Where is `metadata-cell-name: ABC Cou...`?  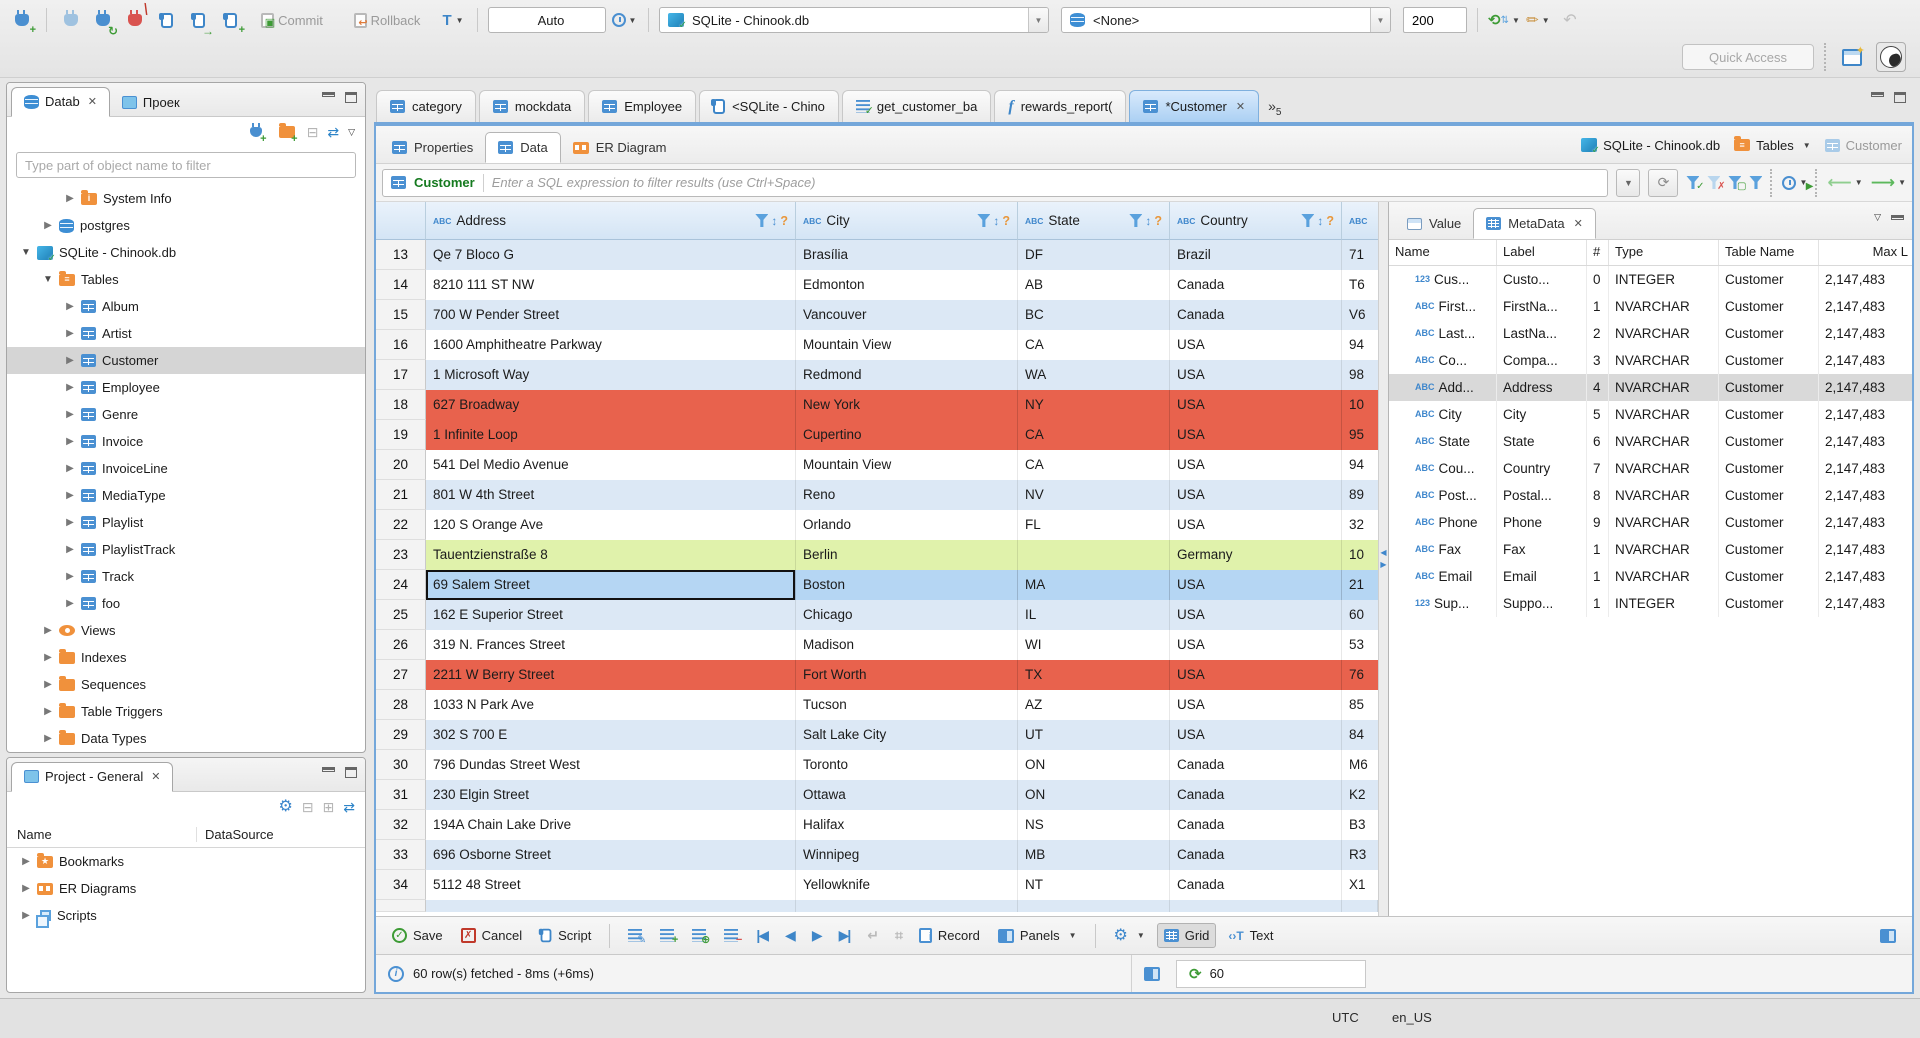
metadata-cell-name: ABC Cou... is located at coordinates (1443, 468).